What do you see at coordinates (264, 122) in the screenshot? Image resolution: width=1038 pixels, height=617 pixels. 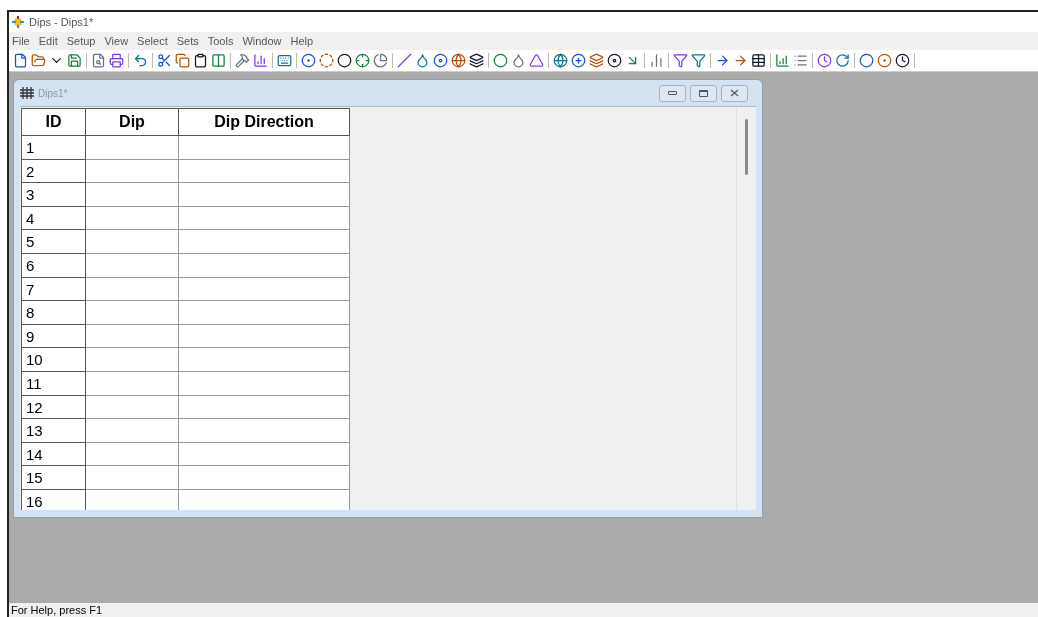 I see `column-header: Dip Direction` at bounding box center [264, 122].